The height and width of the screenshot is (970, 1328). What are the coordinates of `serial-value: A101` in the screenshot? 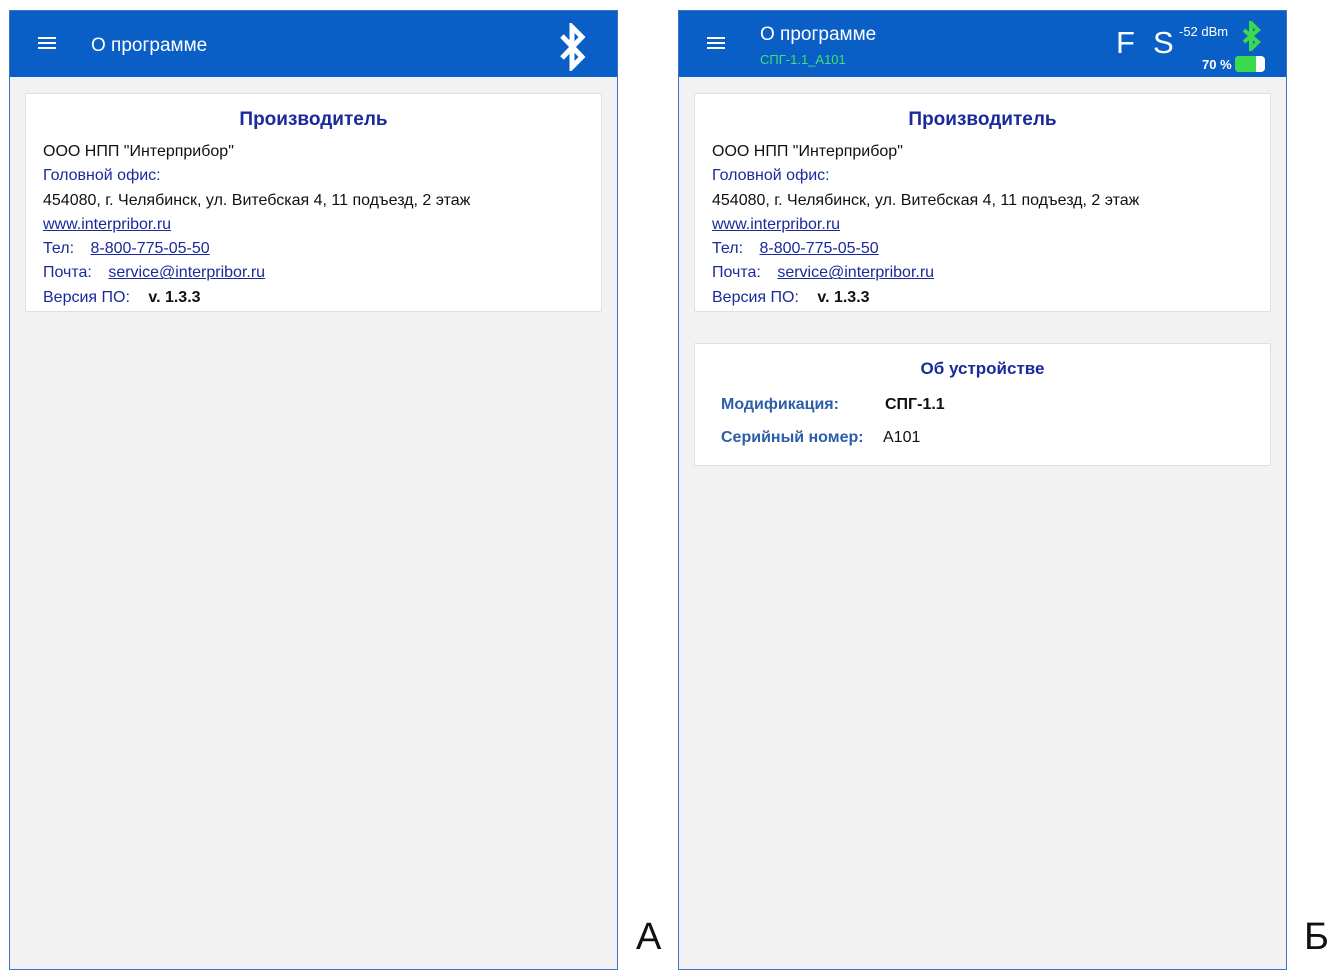 It's located at (902, 437).